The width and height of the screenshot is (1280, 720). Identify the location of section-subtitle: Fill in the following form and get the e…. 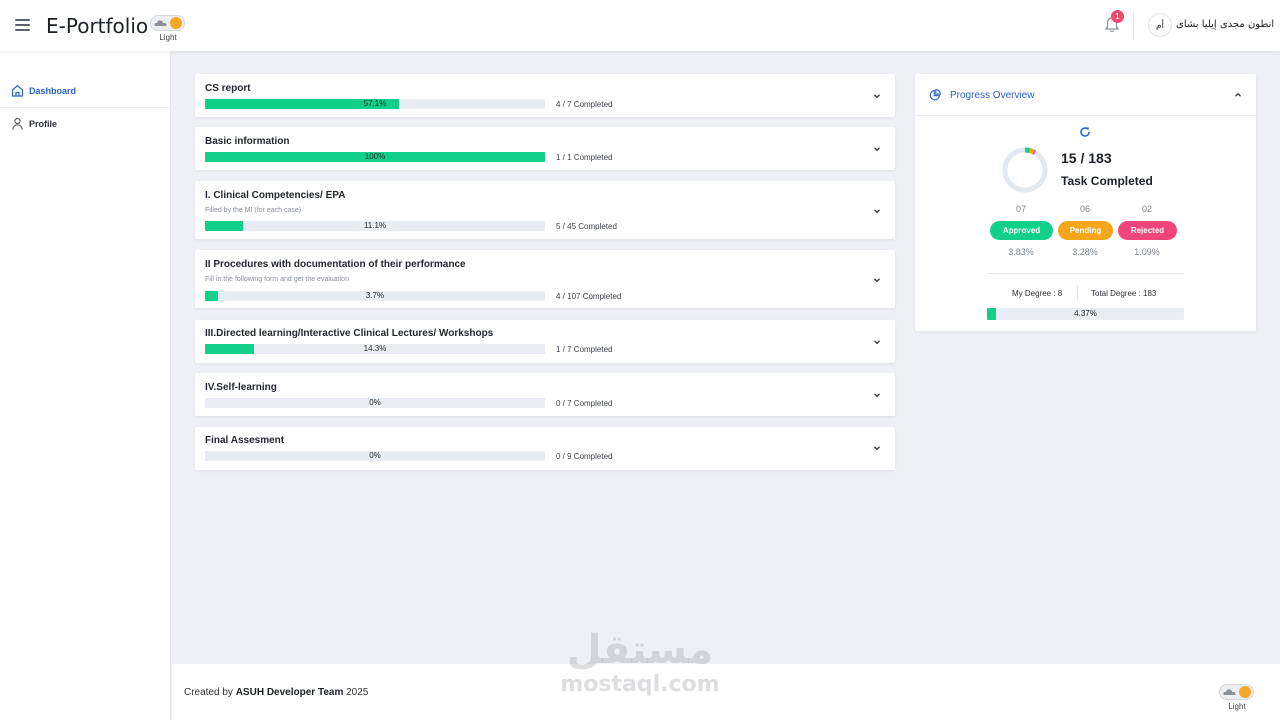
(277, 279).